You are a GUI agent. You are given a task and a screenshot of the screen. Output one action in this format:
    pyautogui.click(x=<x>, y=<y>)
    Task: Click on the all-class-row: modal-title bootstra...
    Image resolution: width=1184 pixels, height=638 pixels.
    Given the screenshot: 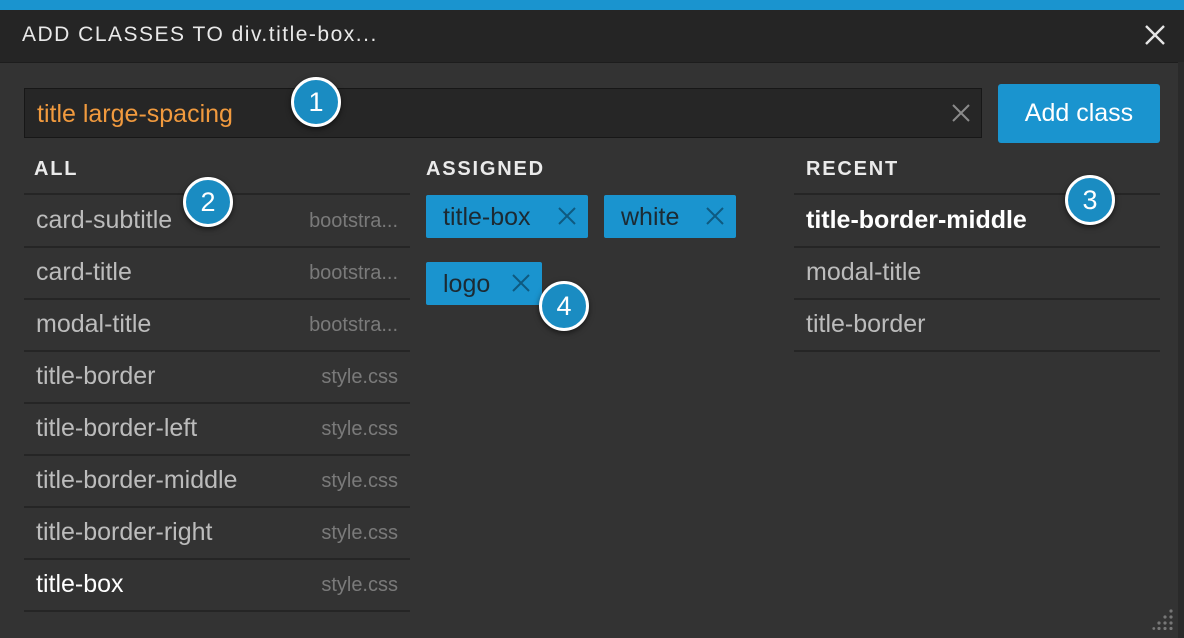 What is the action you would take?
    pyautogui.click(x=217, y=326)
    